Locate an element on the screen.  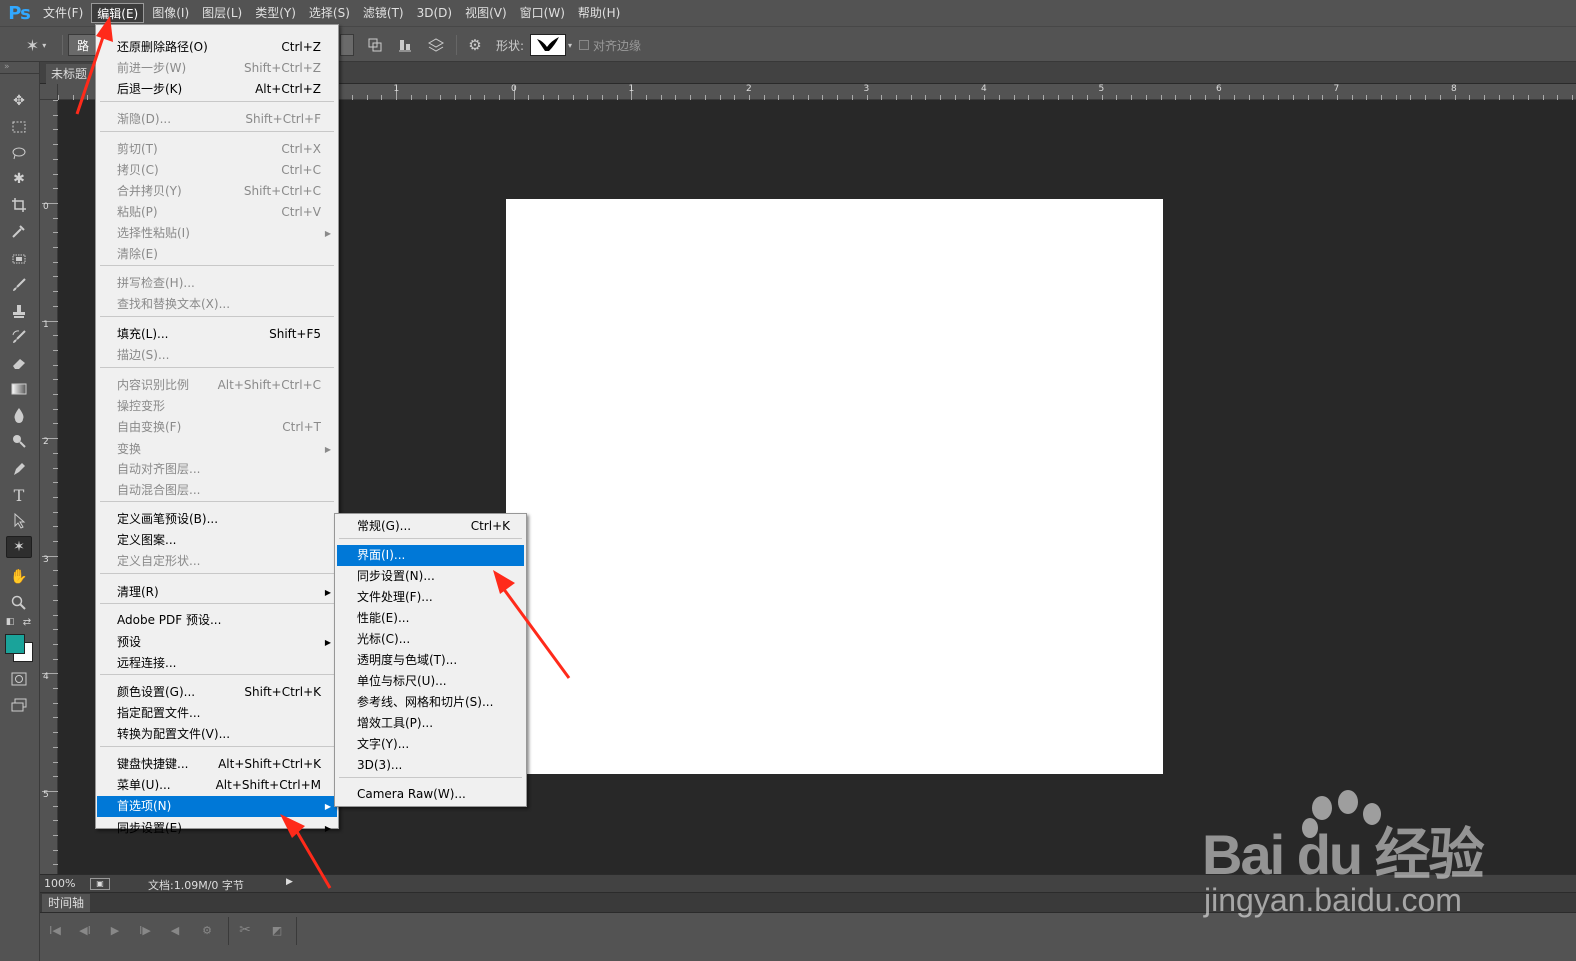
type-tool-icon: T is located at coordinates (19, 495).